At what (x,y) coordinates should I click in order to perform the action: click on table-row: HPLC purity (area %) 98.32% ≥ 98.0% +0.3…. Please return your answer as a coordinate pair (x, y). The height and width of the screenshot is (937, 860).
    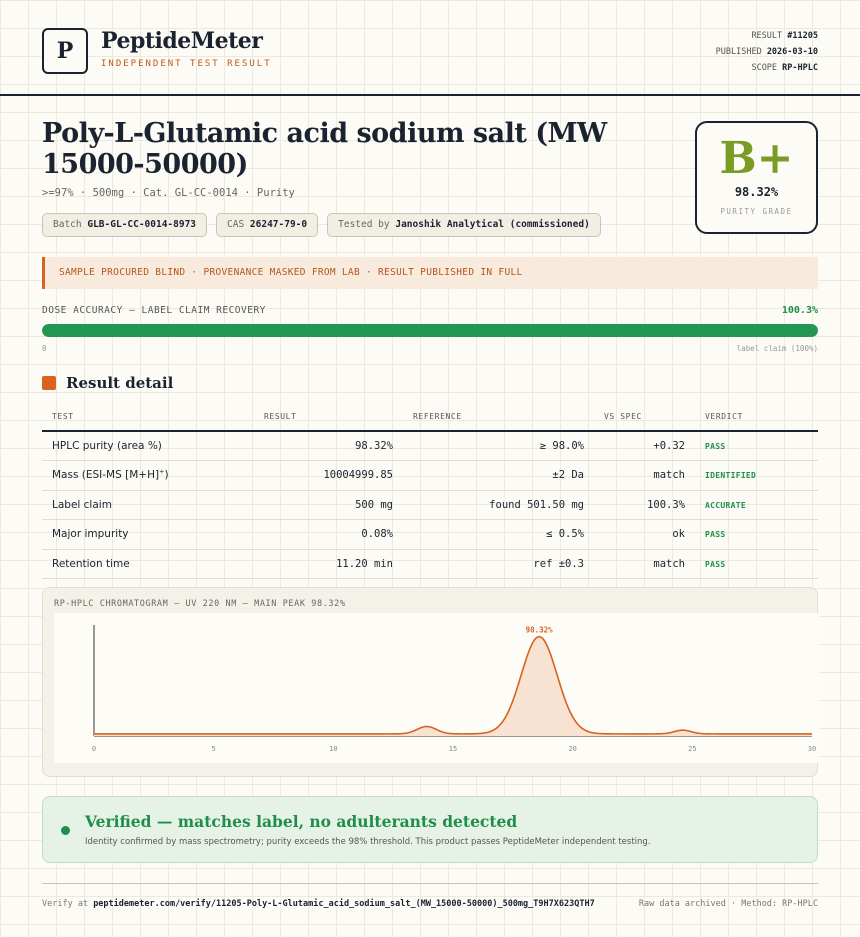
    Looking at the image, I should click on (430, 447).